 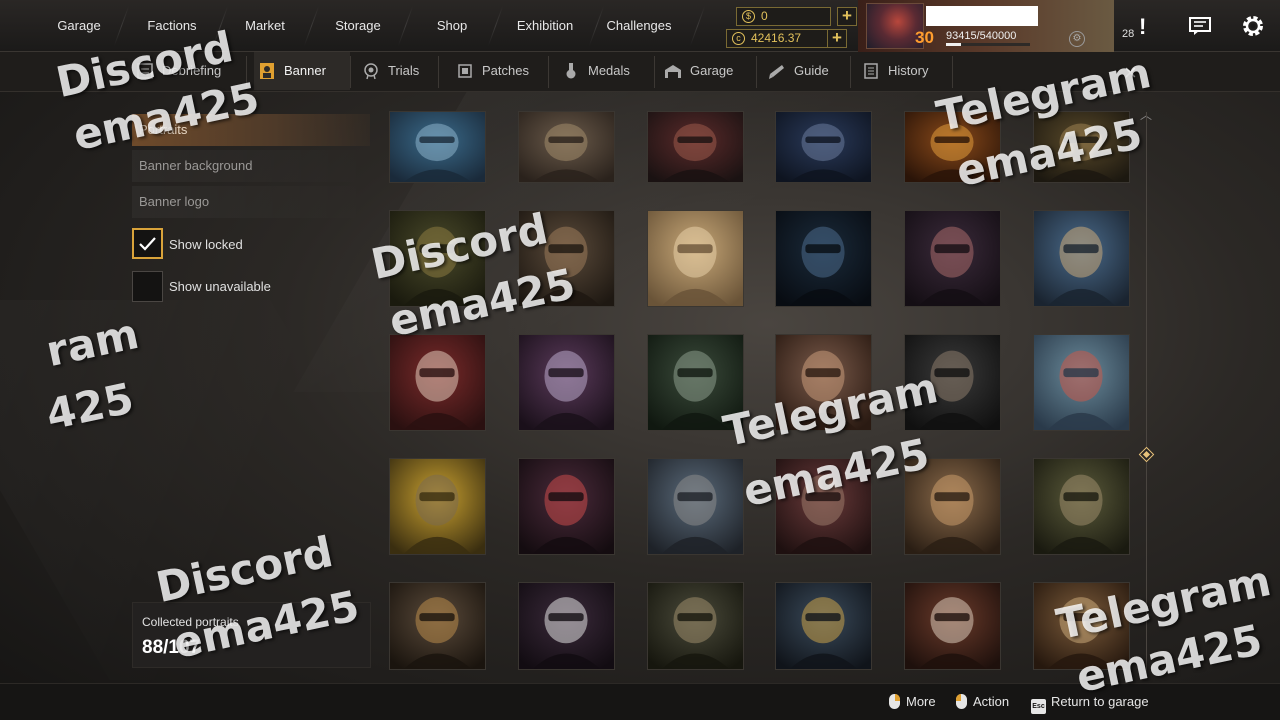 What do you see at coordinates (251, 130) in the screenshot?
I see `menu-portraits: Portraits` at bounding box center [251, 130].